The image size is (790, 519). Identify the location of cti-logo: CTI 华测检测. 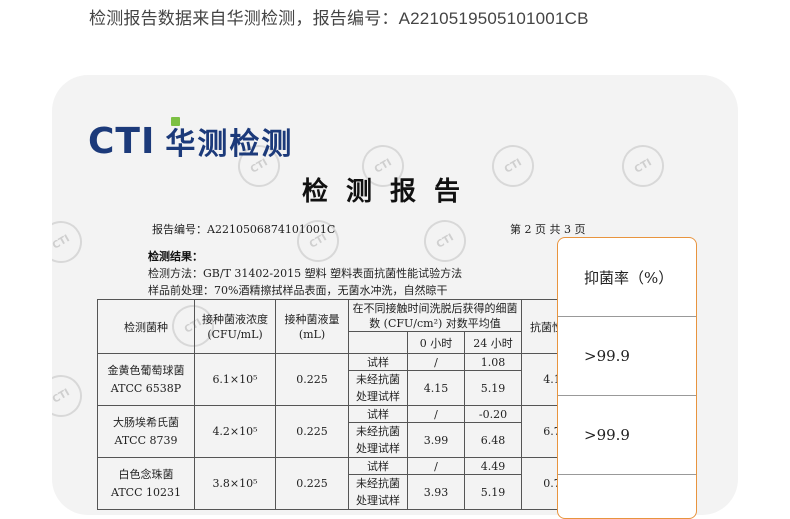
(191, 140).